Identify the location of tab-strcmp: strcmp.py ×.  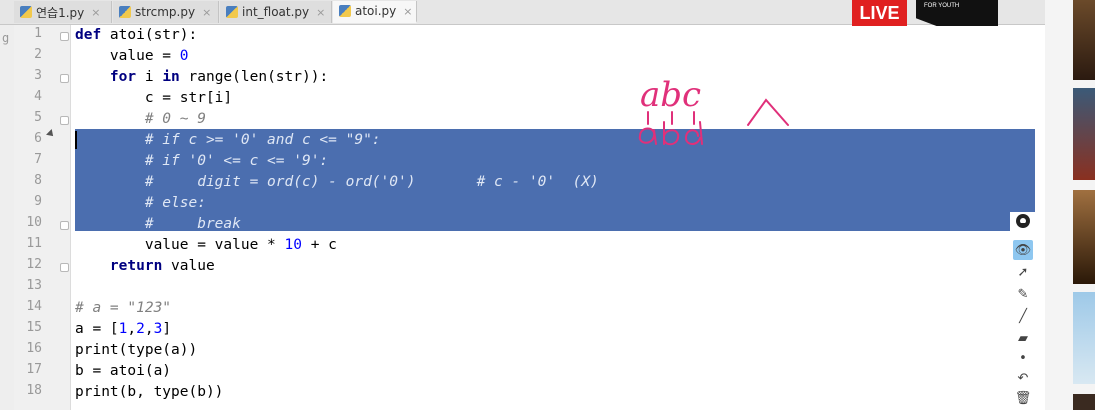
(166, 12).